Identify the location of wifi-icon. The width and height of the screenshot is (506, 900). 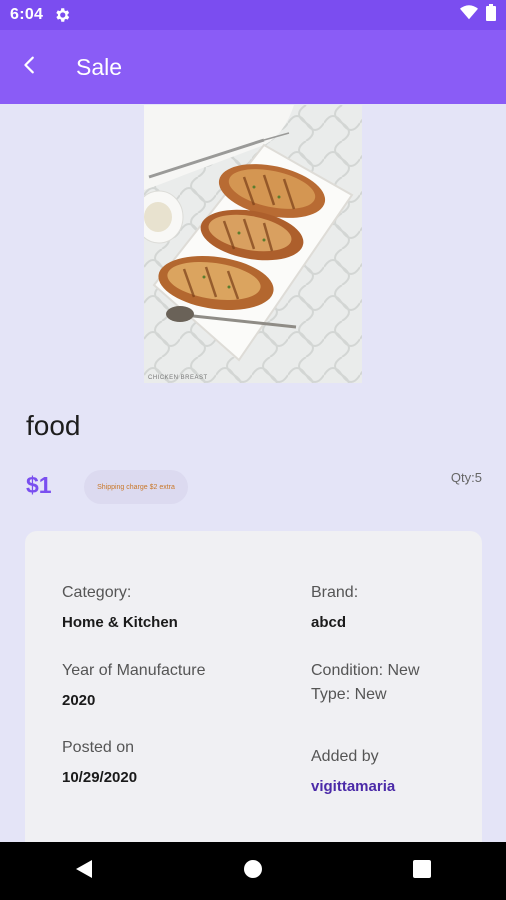
(469, 15).